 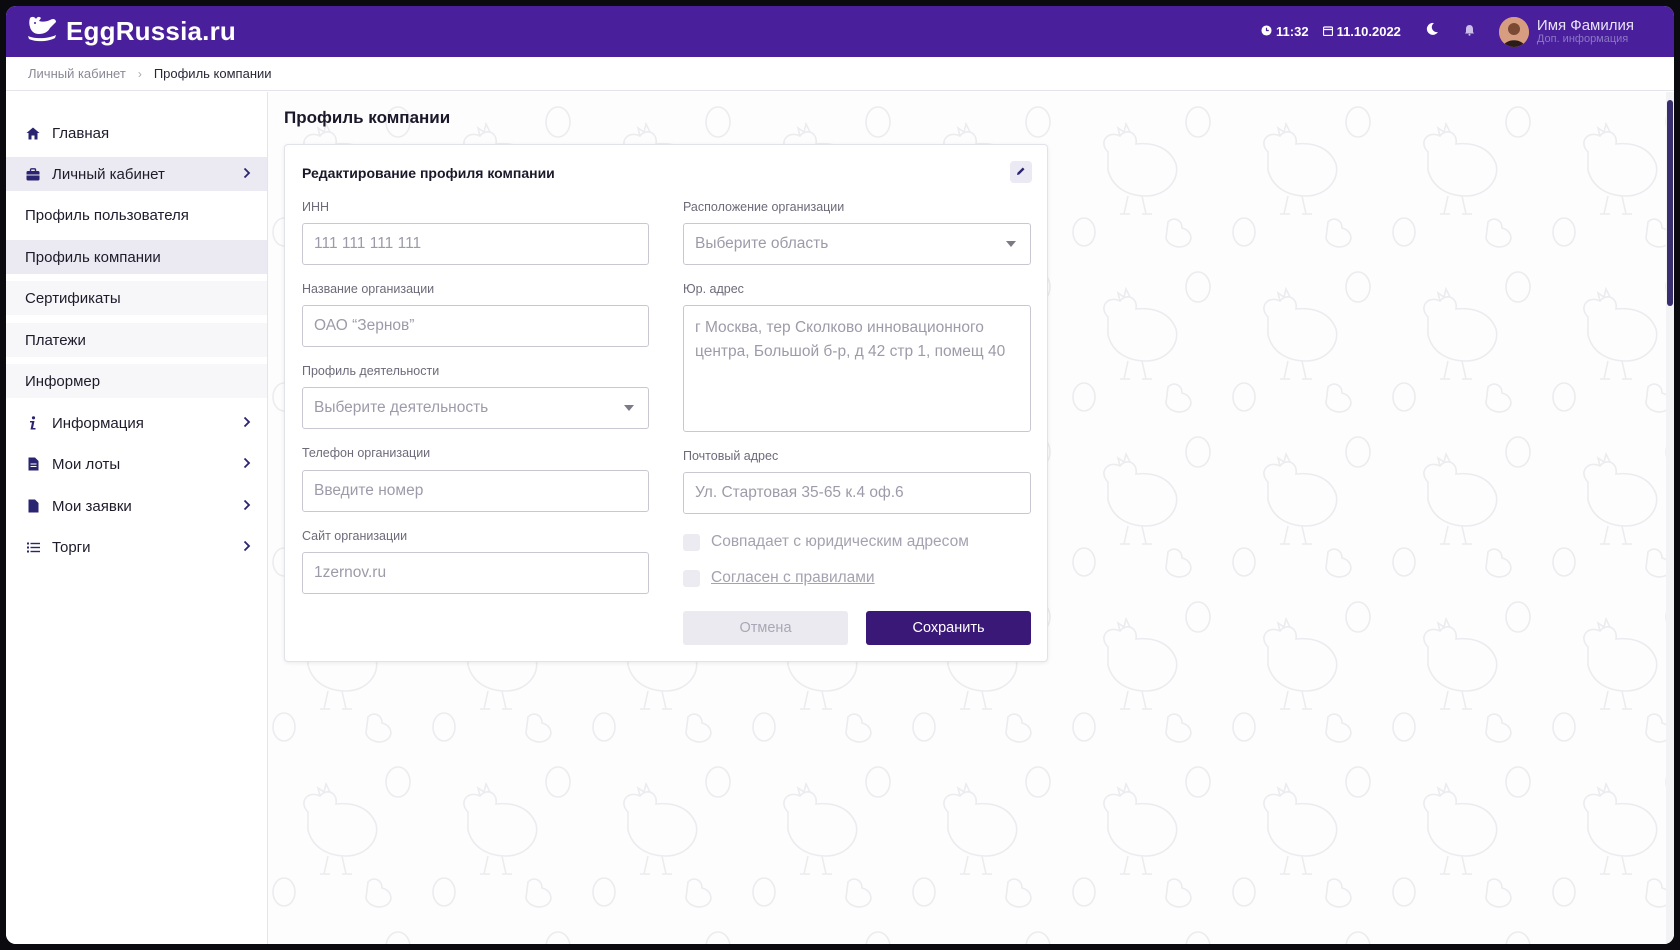 I want to click on activity-placeholder: Выберите деятельность, so click(x=401, y=407).